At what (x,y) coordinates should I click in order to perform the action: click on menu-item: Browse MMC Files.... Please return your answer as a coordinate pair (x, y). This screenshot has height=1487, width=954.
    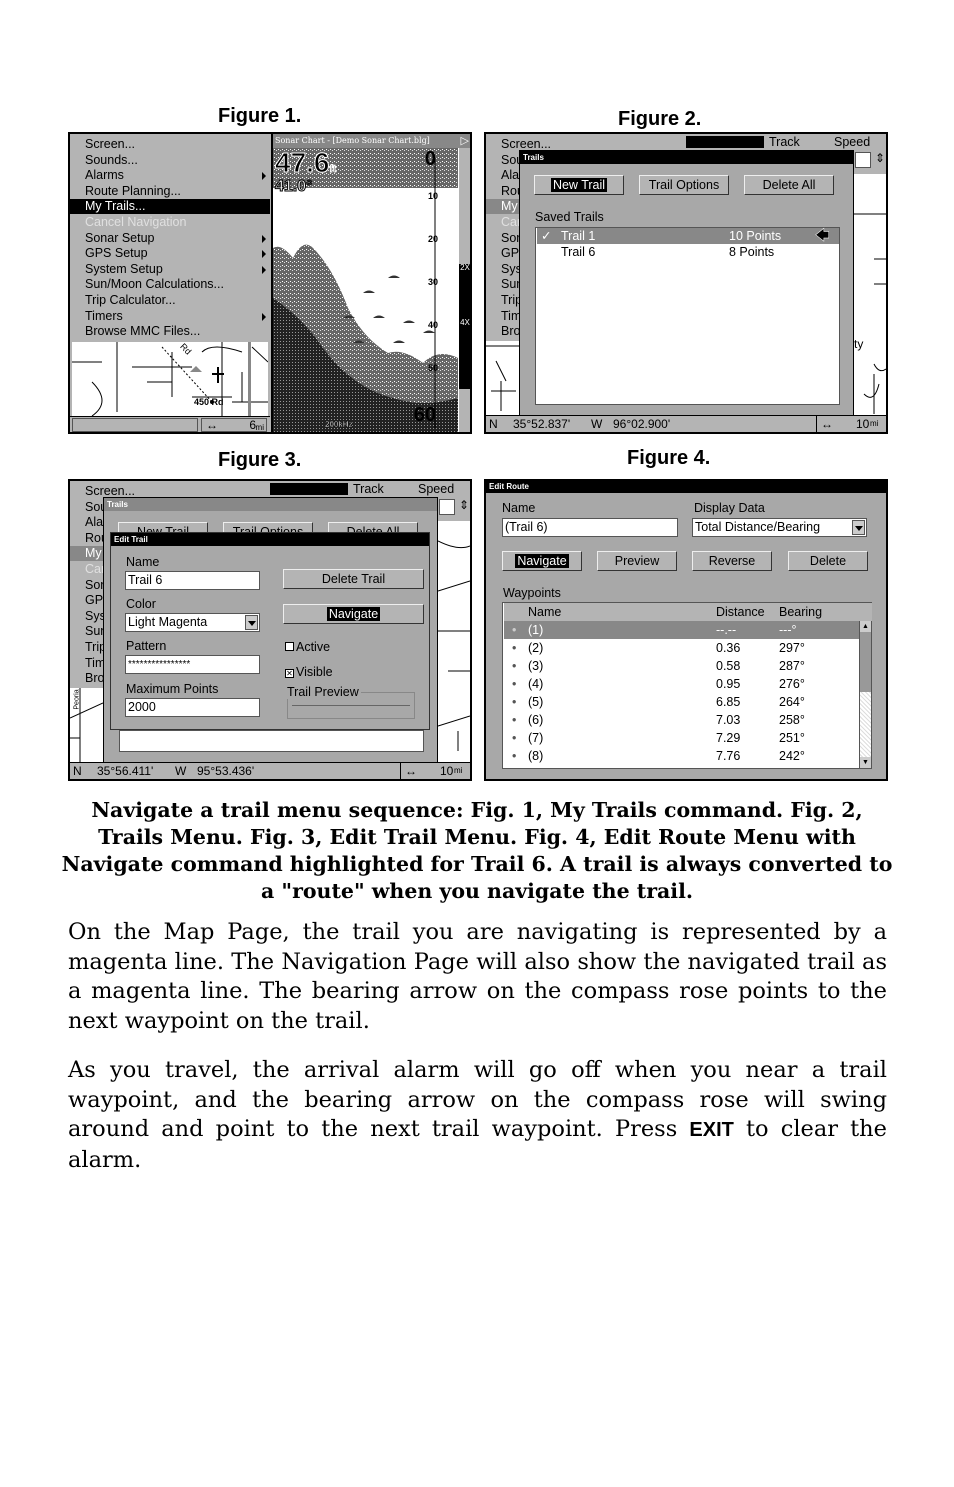
    Looking at the image, I should click on (170, 331).